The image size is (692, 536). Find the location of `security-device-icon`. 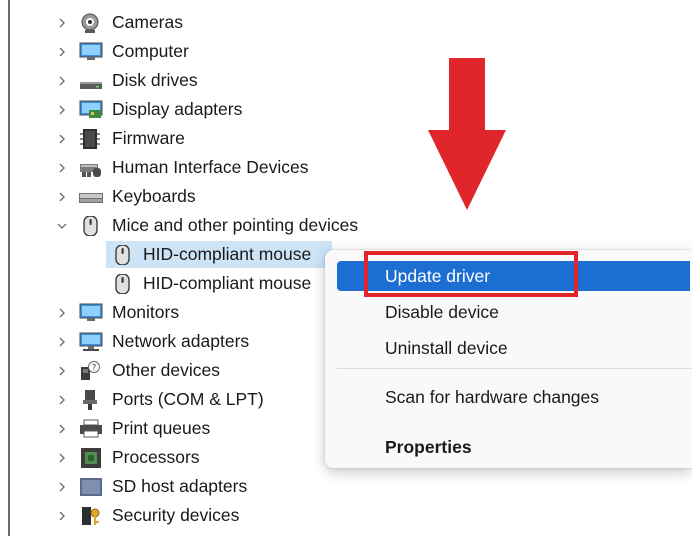

security-device-icon is located at coordinates (91, 516).